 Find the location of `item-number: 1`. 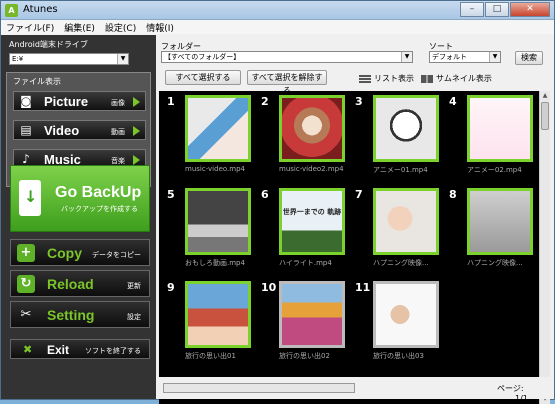

item-number: 1 is located at coordinates (171, 101).